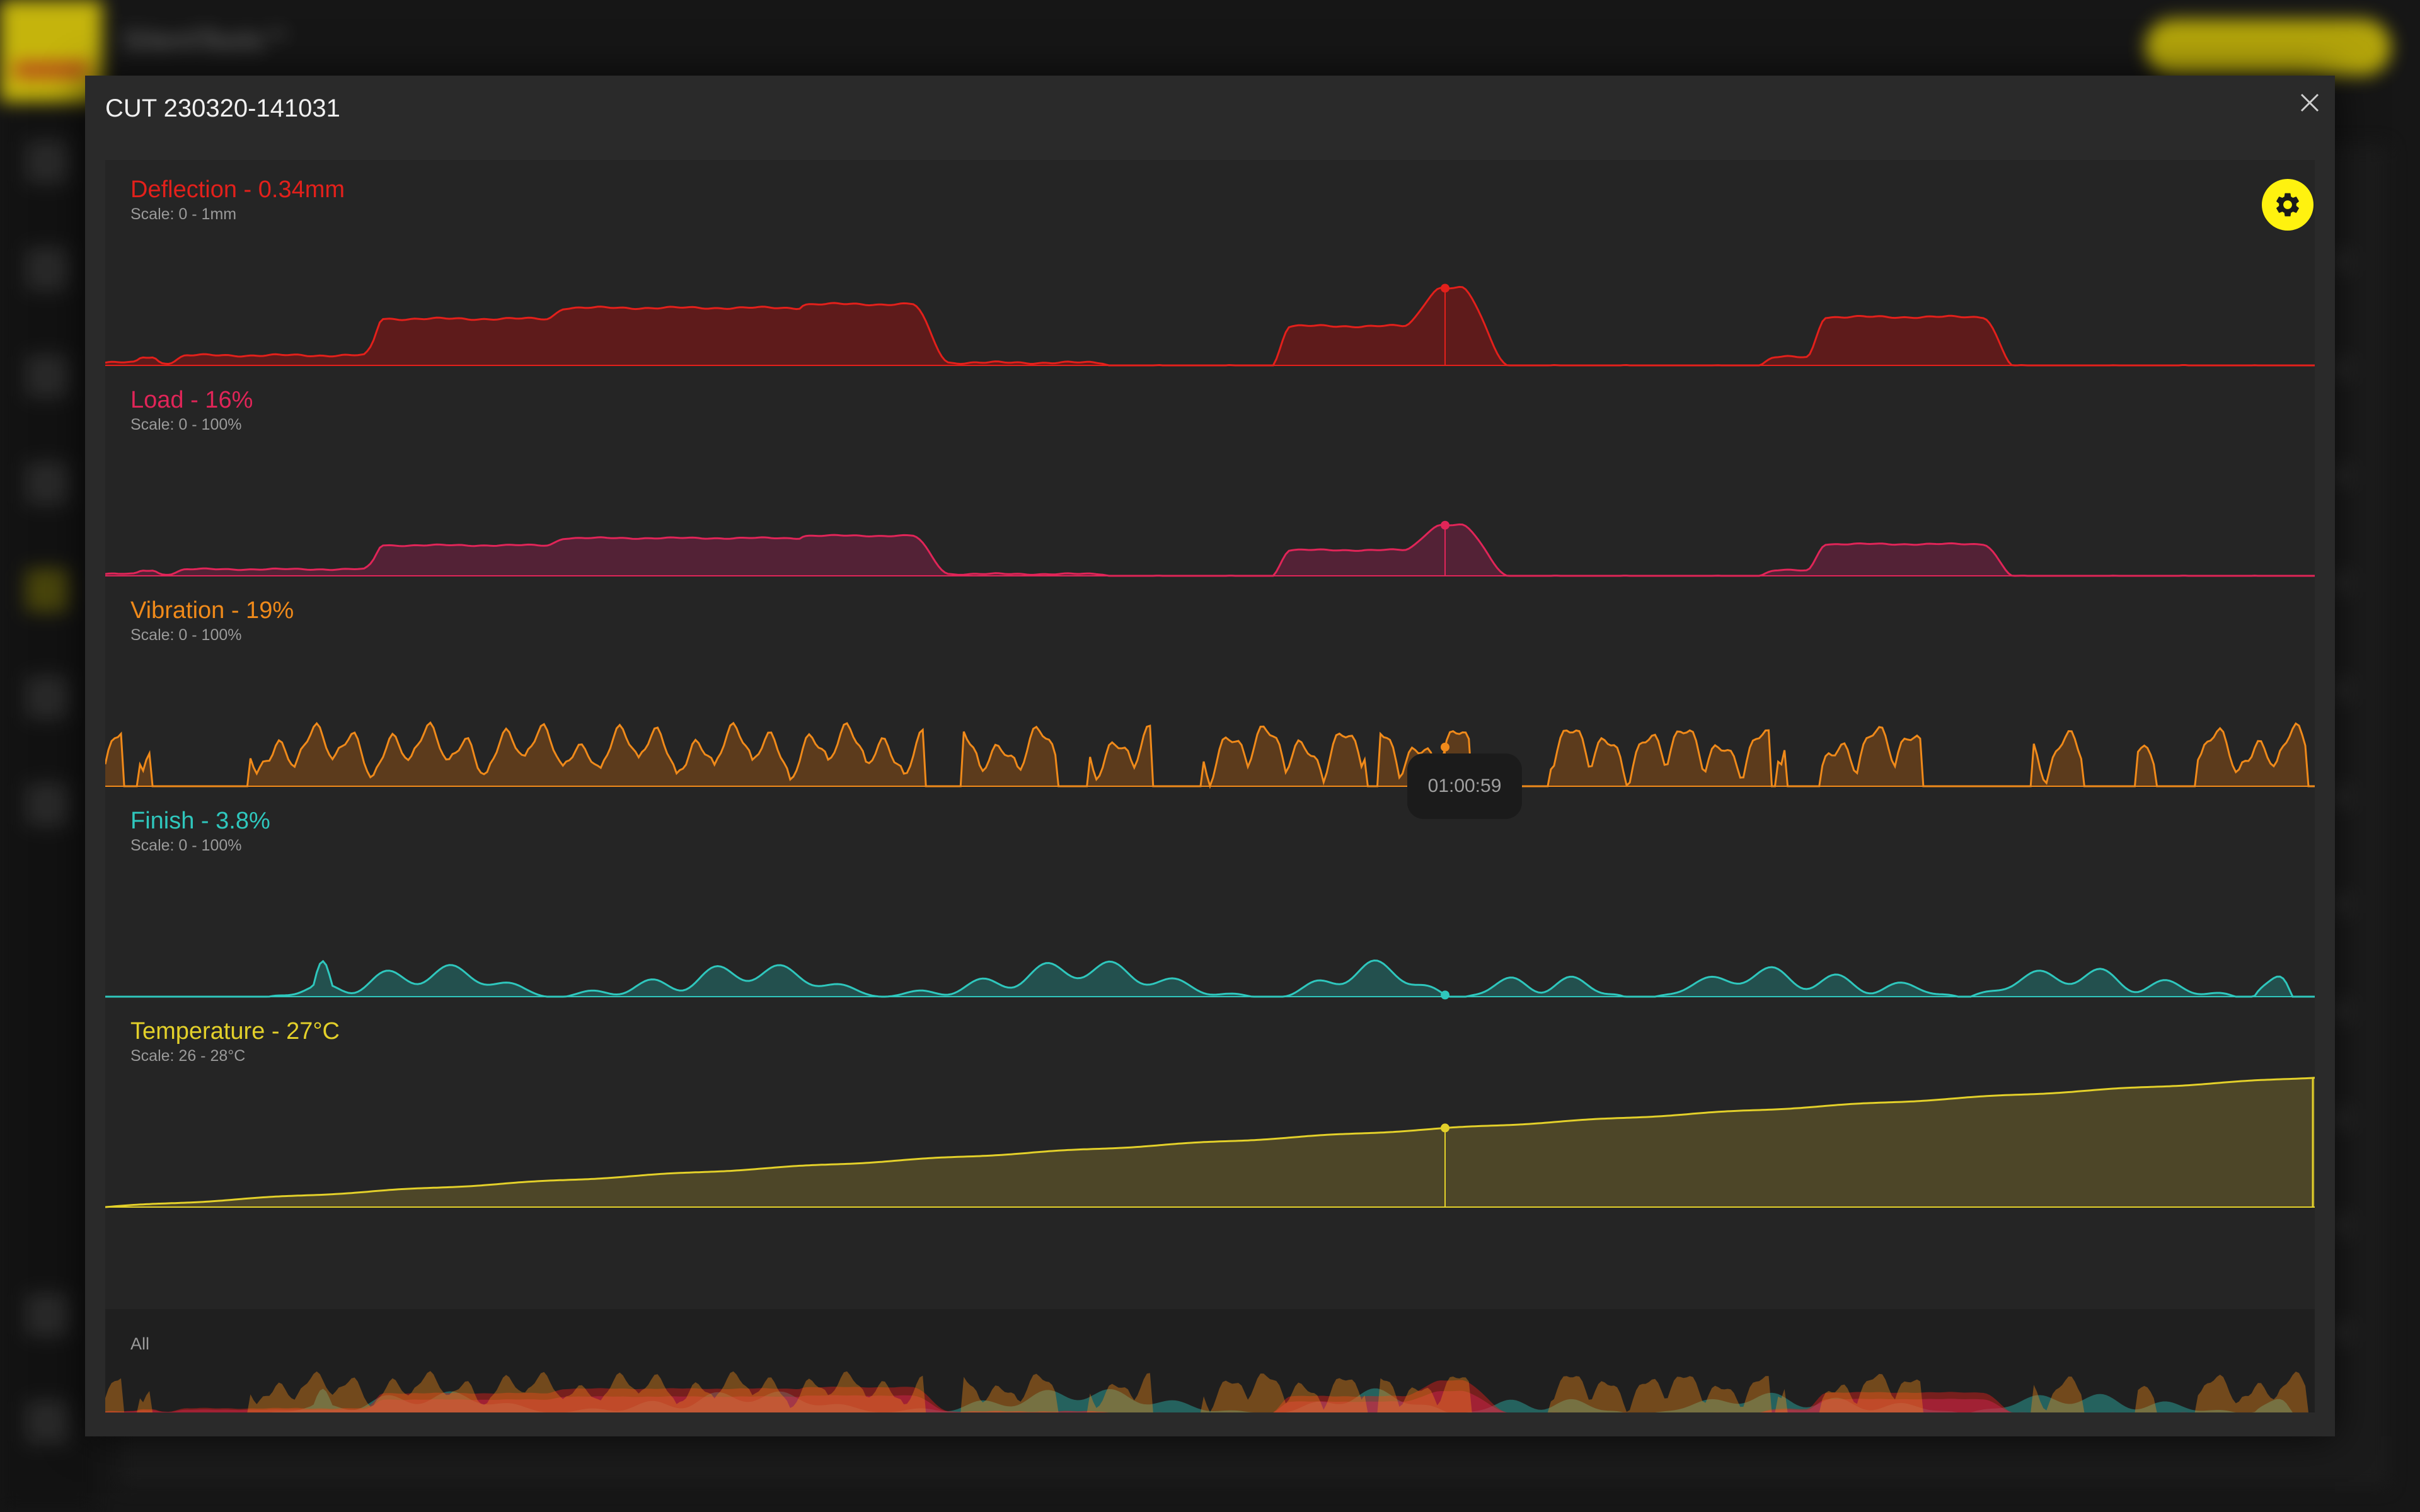  I want to click on all-overview-chart, so click(1210, 1360).